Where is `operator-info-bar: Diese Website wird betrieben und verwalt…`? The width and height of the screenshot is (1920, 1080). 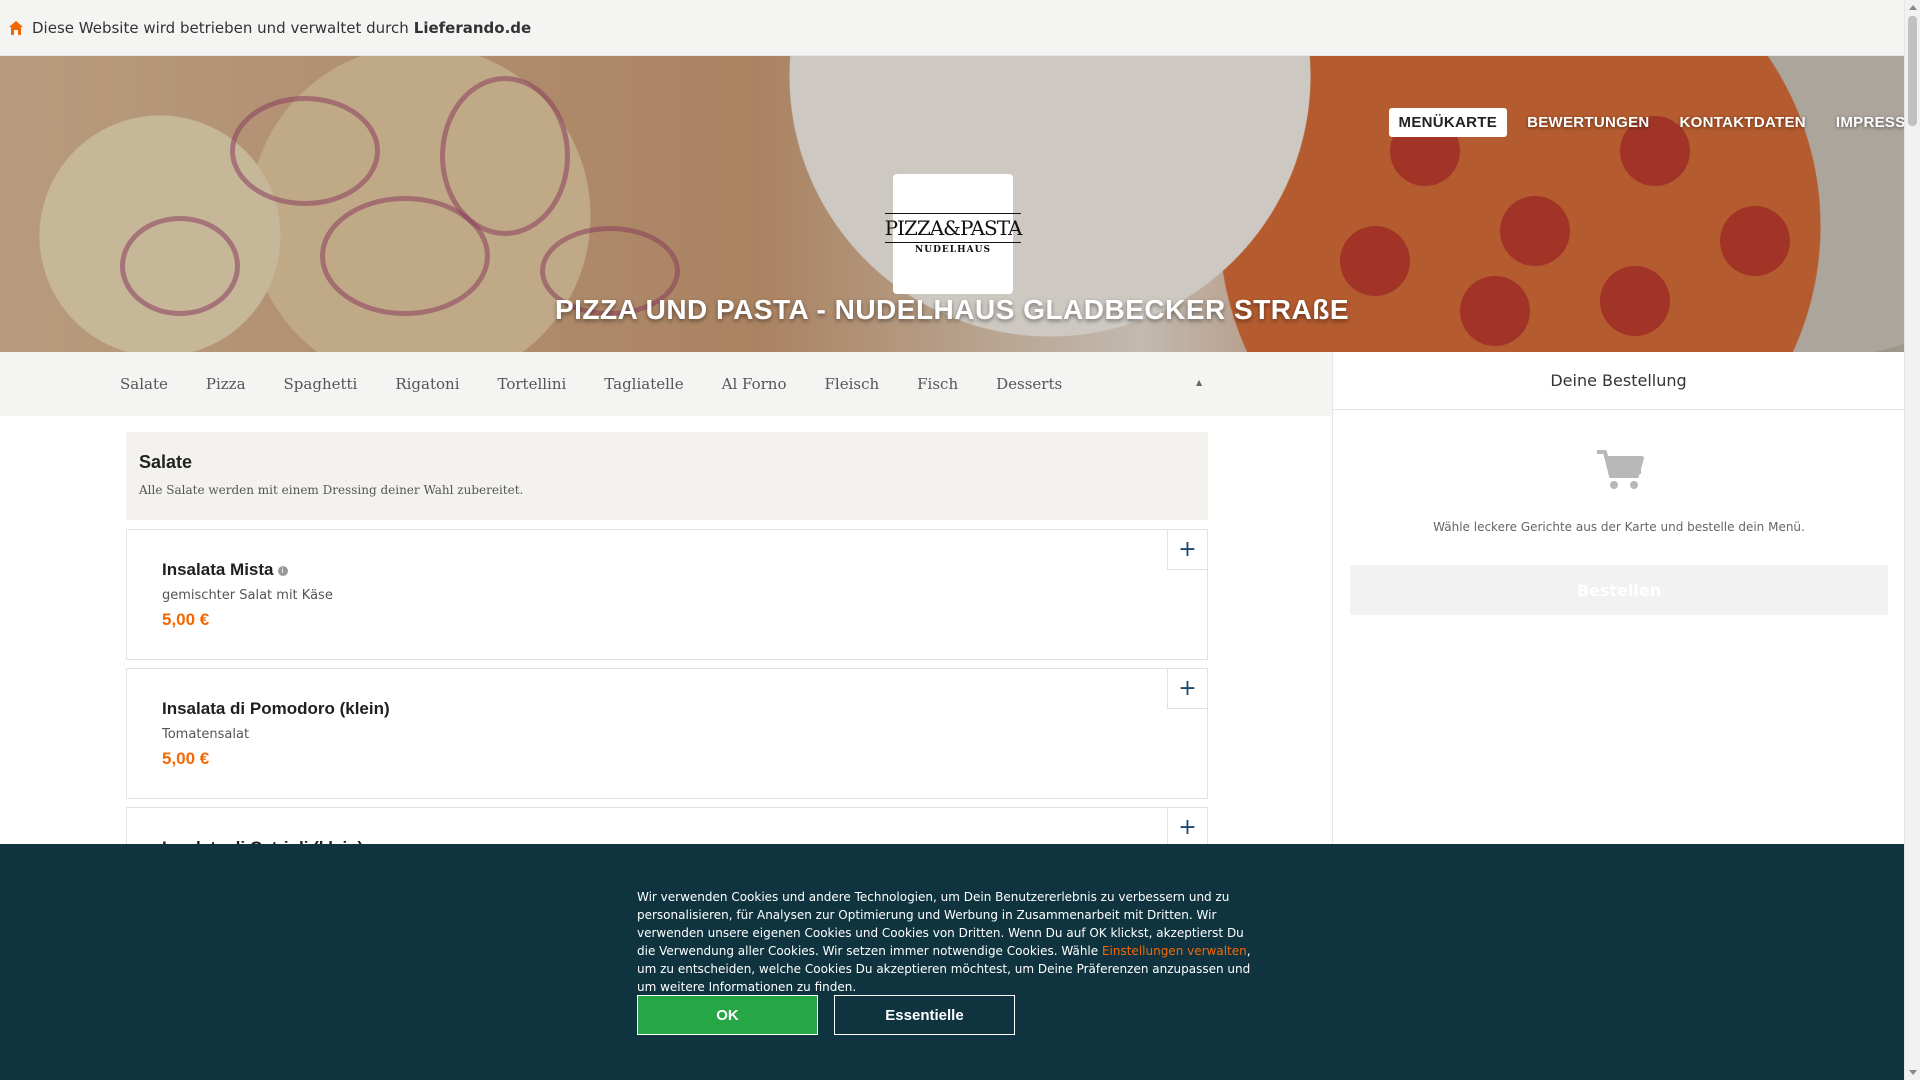 operator-info-bar: Diese Website wird betrieben und verwalt… is located at coordinates (952, 28).